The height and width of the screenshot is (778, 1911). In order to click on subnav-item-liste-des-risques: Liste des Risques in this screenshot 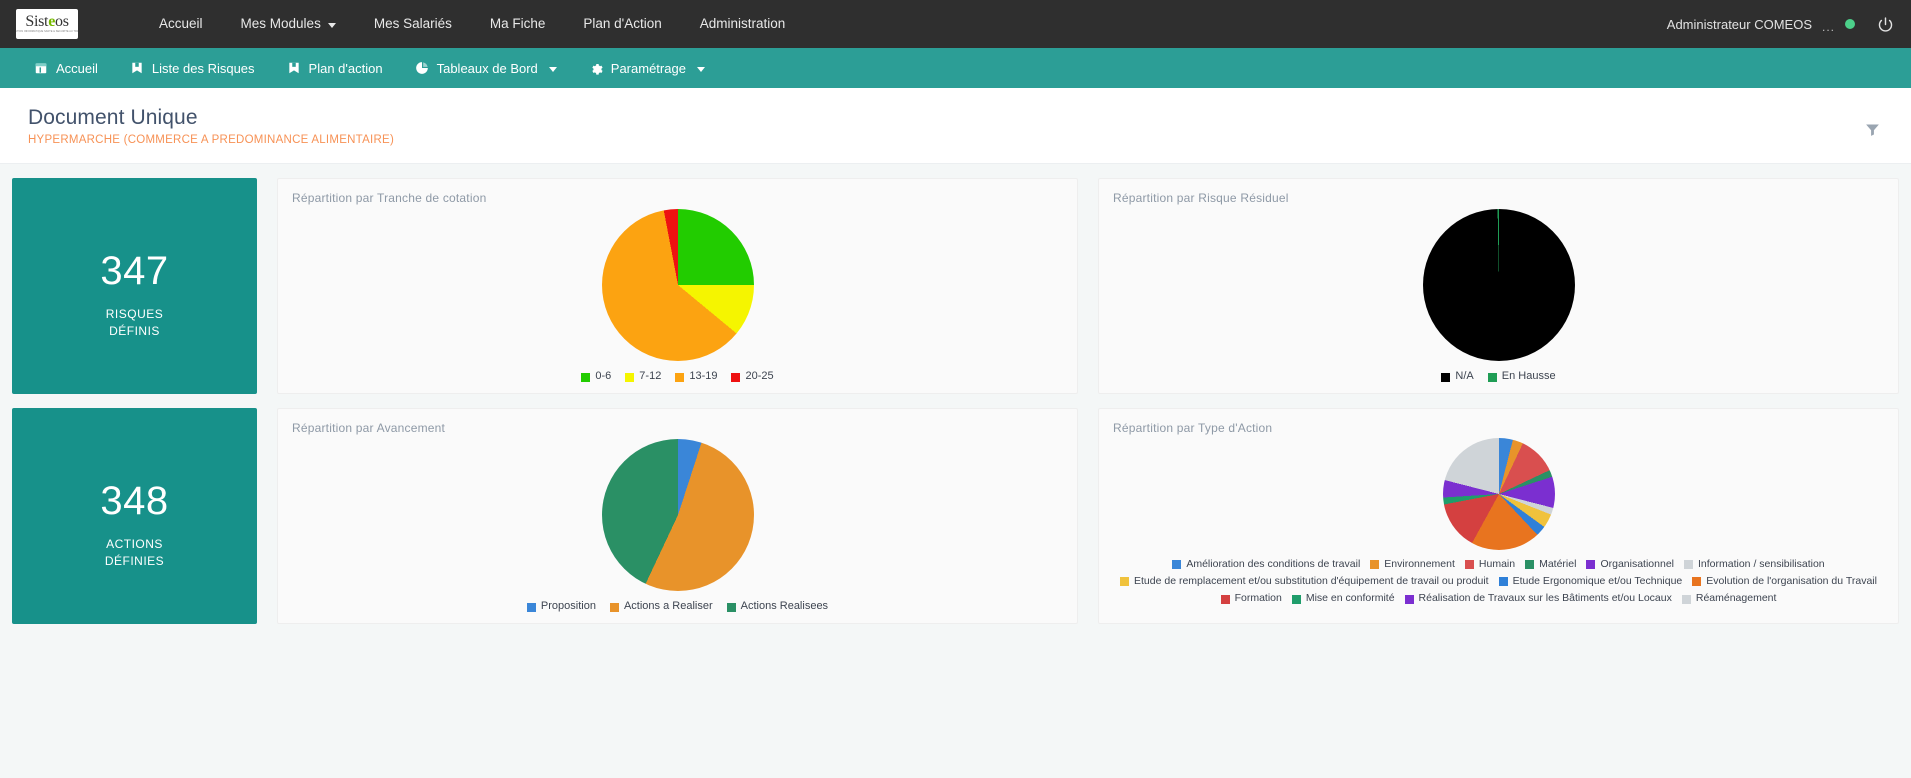, I will do `click(192, 68)`.